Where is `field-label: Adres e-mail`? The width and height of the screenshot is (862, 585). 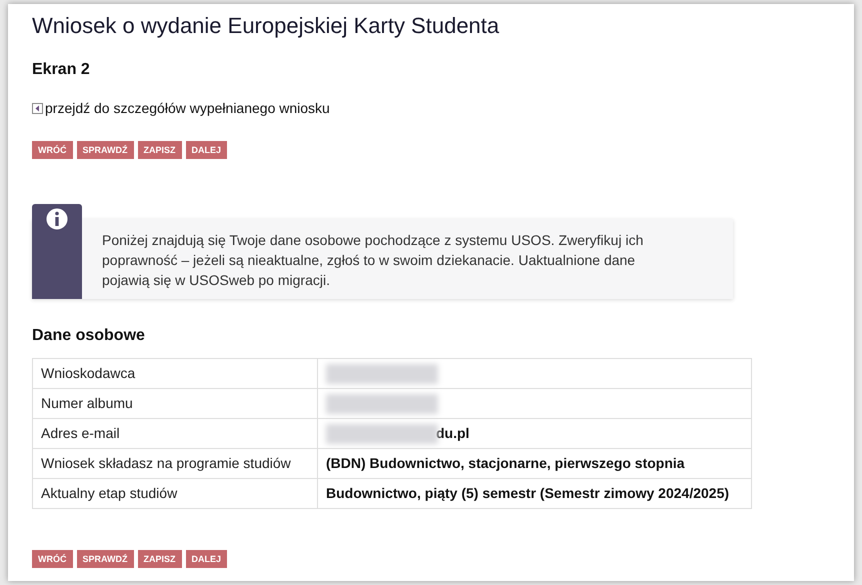 field-label: Adres e-mail is located at coordinates (175, 433).